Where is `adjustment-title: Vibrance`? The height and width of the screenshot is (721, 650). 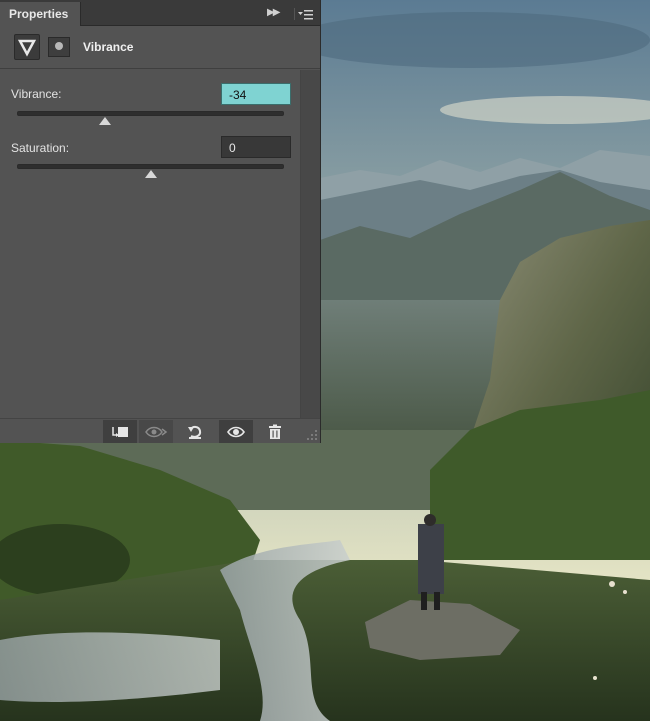 adjustment-title: Vibrance is located at coordinates (108, 47).